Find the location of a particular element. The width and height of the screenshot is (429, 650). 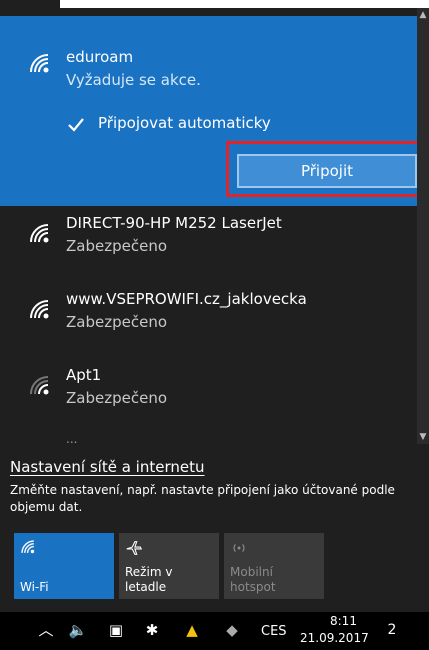

network-name: Apt1 is located at coordinates (84, 375).